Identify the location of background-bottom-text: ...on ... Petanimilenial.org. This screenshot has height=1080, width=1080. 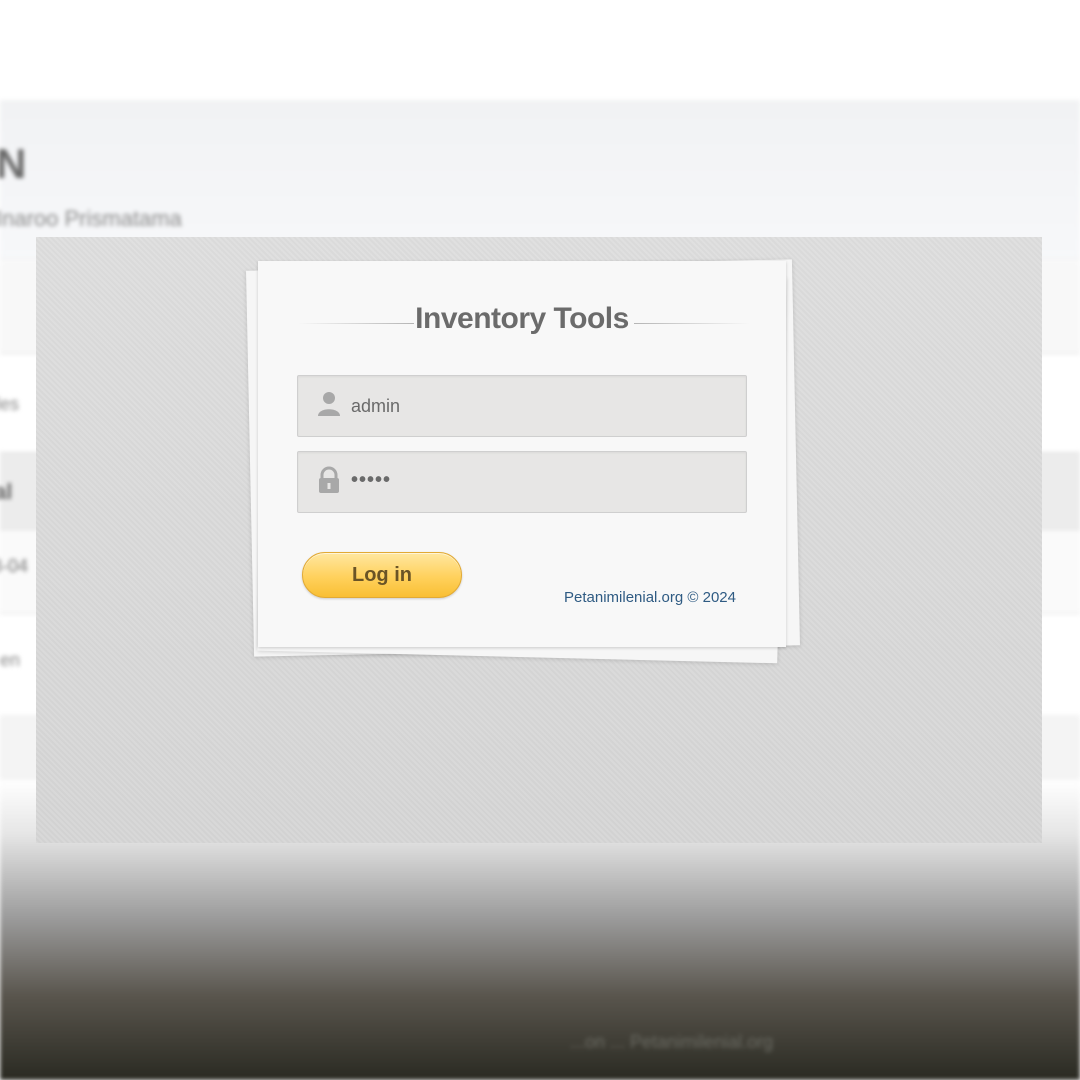
(672, 1042).